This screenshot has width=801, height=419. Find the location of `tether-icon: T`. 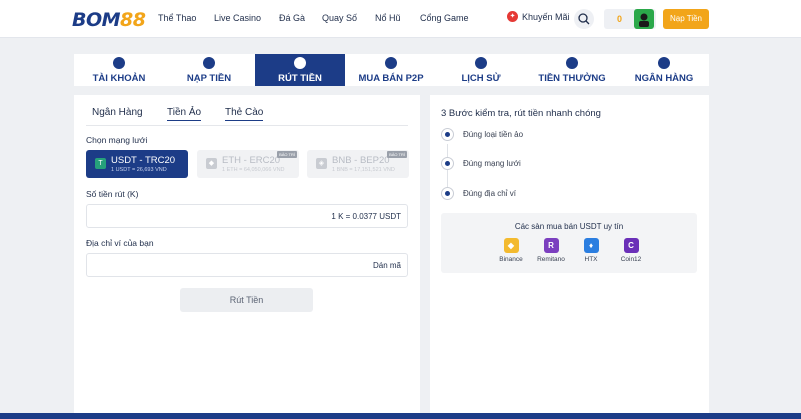

tether-icon: T is located at coordinates (100, 163).